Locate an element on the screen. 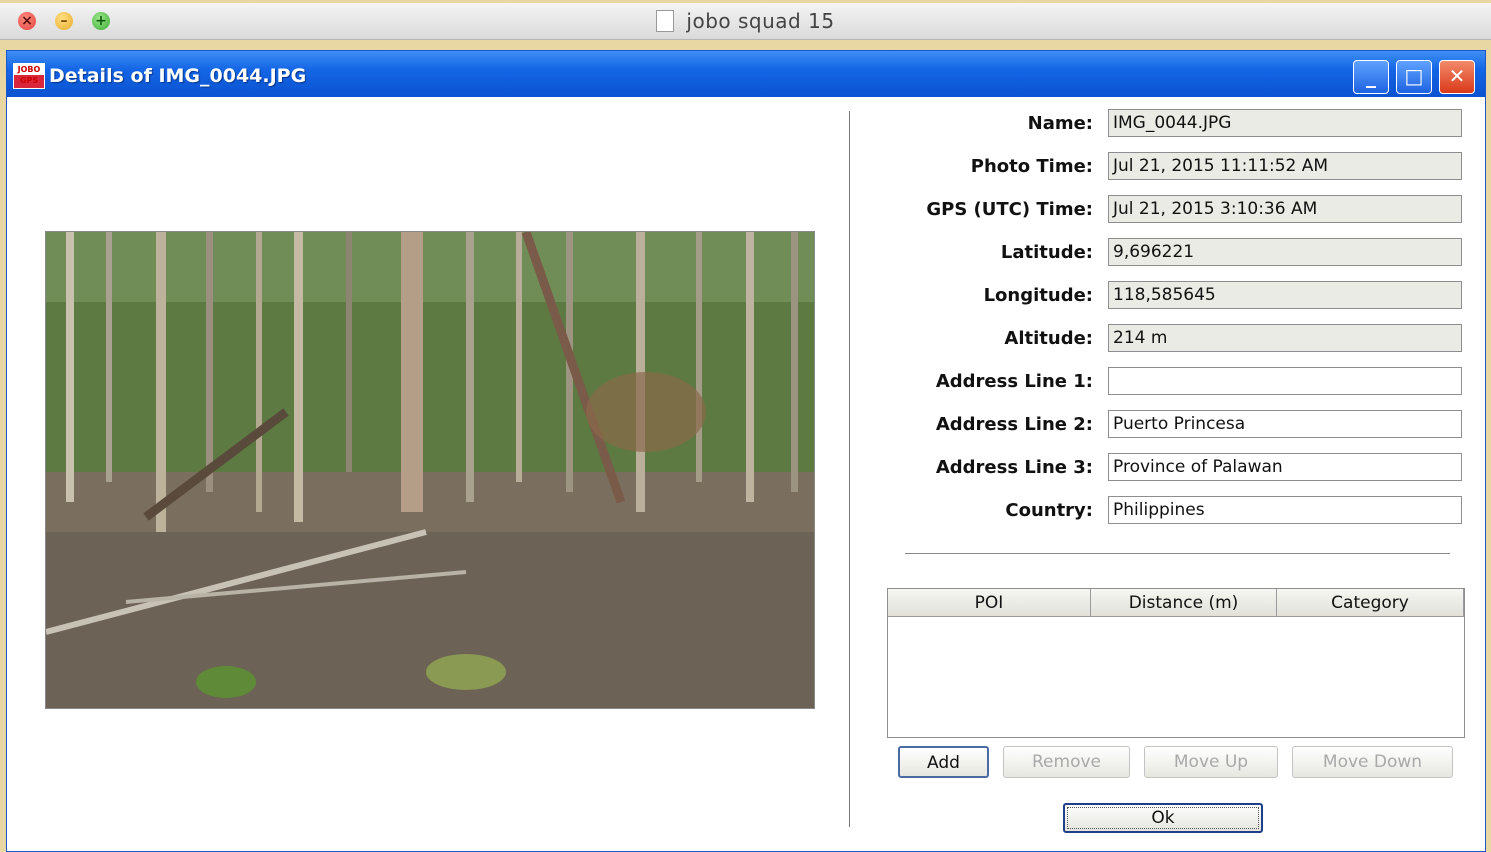  latitude-label: Latitude: is located at coordinates (1046, 252).